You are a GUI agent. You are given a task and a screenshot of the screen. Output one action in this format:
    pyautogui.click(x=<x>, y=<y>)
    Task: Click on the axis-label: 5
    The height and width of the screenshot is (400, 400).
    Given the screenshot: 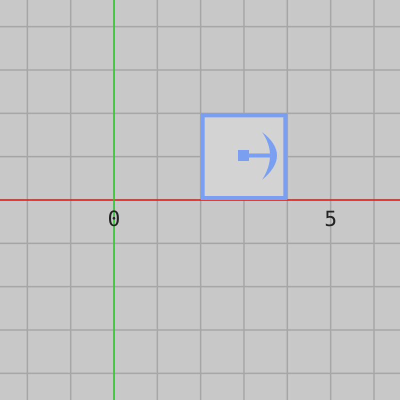 What is the action you would take?
    pyautogui.click(x=330, y=219)
    